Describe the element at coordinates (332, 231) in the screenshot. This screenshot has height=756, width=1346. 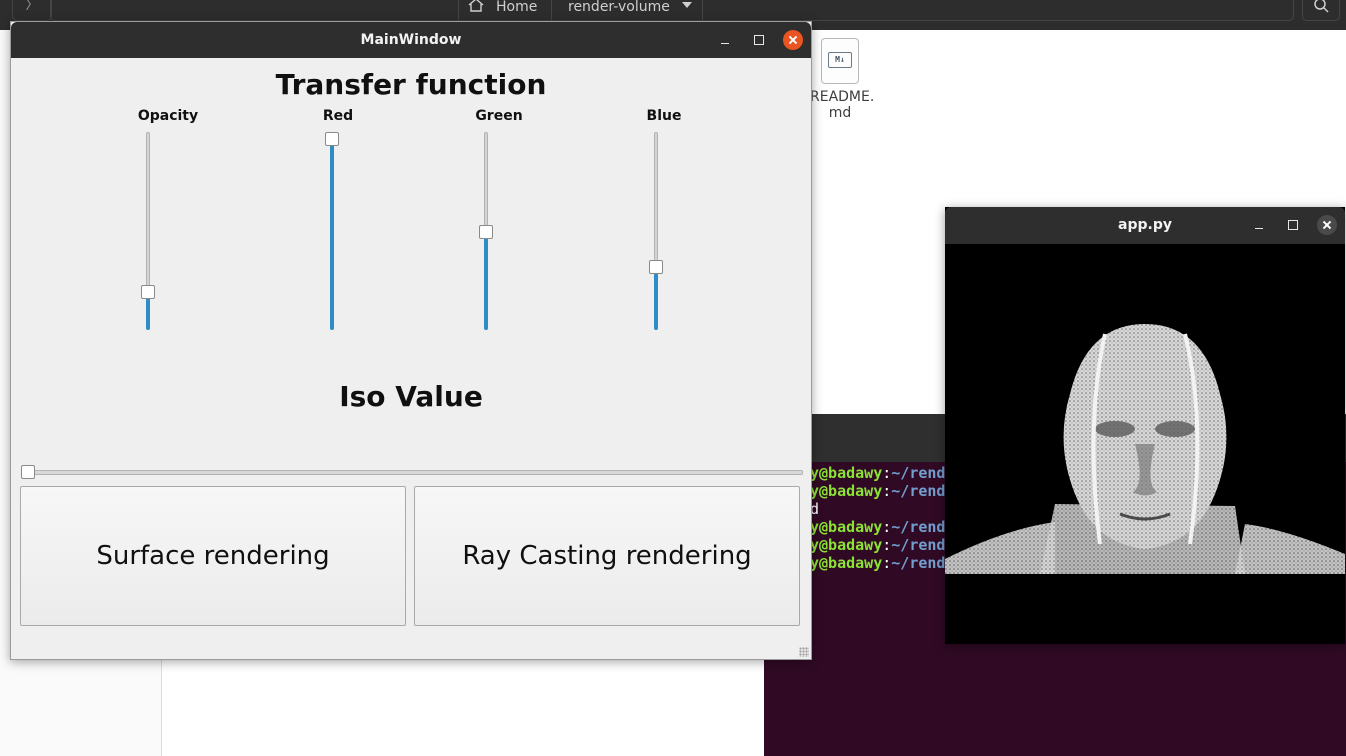
I see `red-slider` at that location.